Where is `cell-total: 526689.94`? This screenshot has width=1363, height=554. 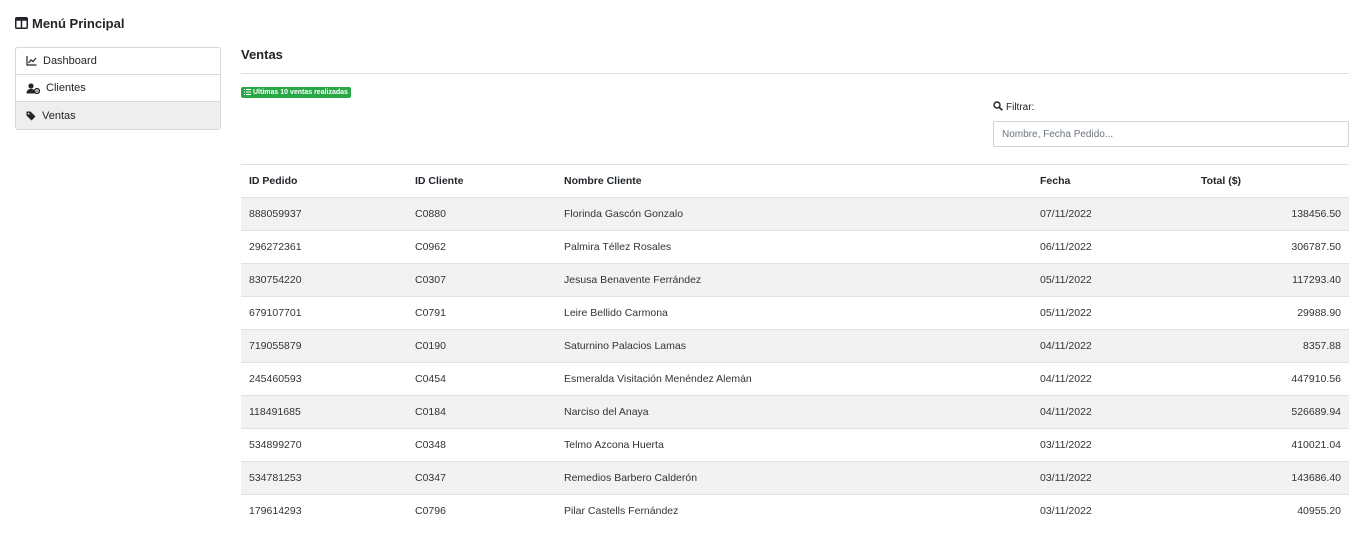 cell-total: 526689.94 is located at coordinates (1271, 412).